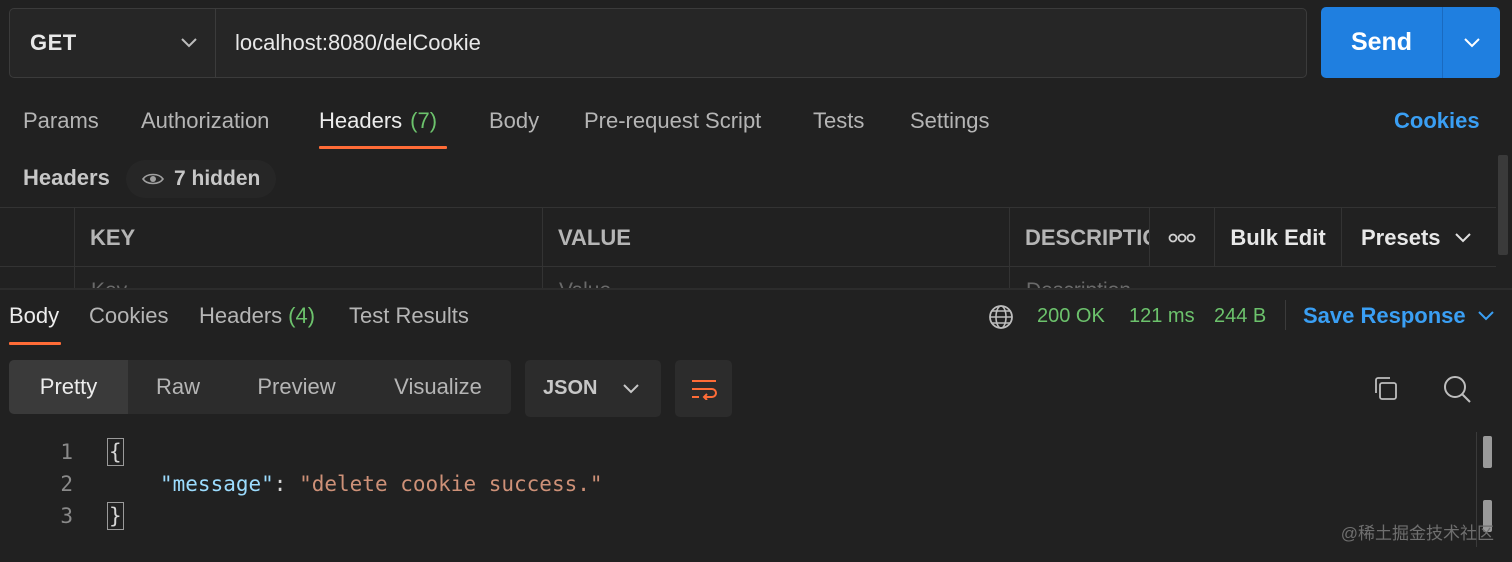 The image size is (1512, 562). I want to click on tab-body-label: Body, so click(514, 120).